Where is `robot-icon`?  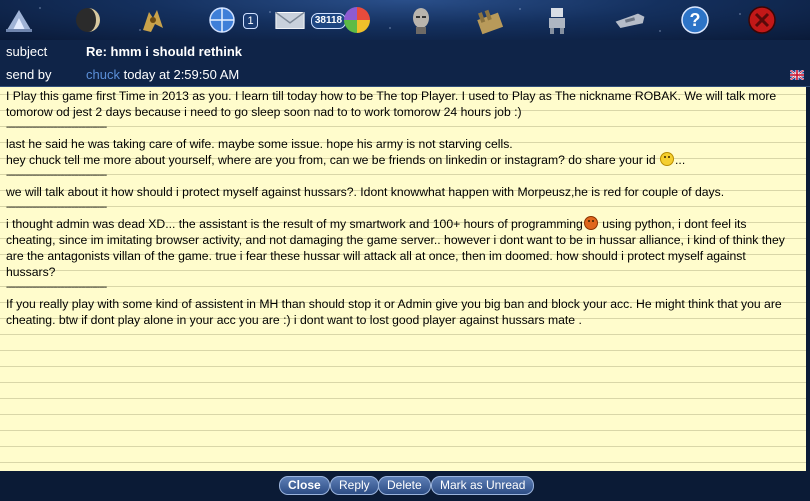 robot-icon is located at coordinates (557, 20).